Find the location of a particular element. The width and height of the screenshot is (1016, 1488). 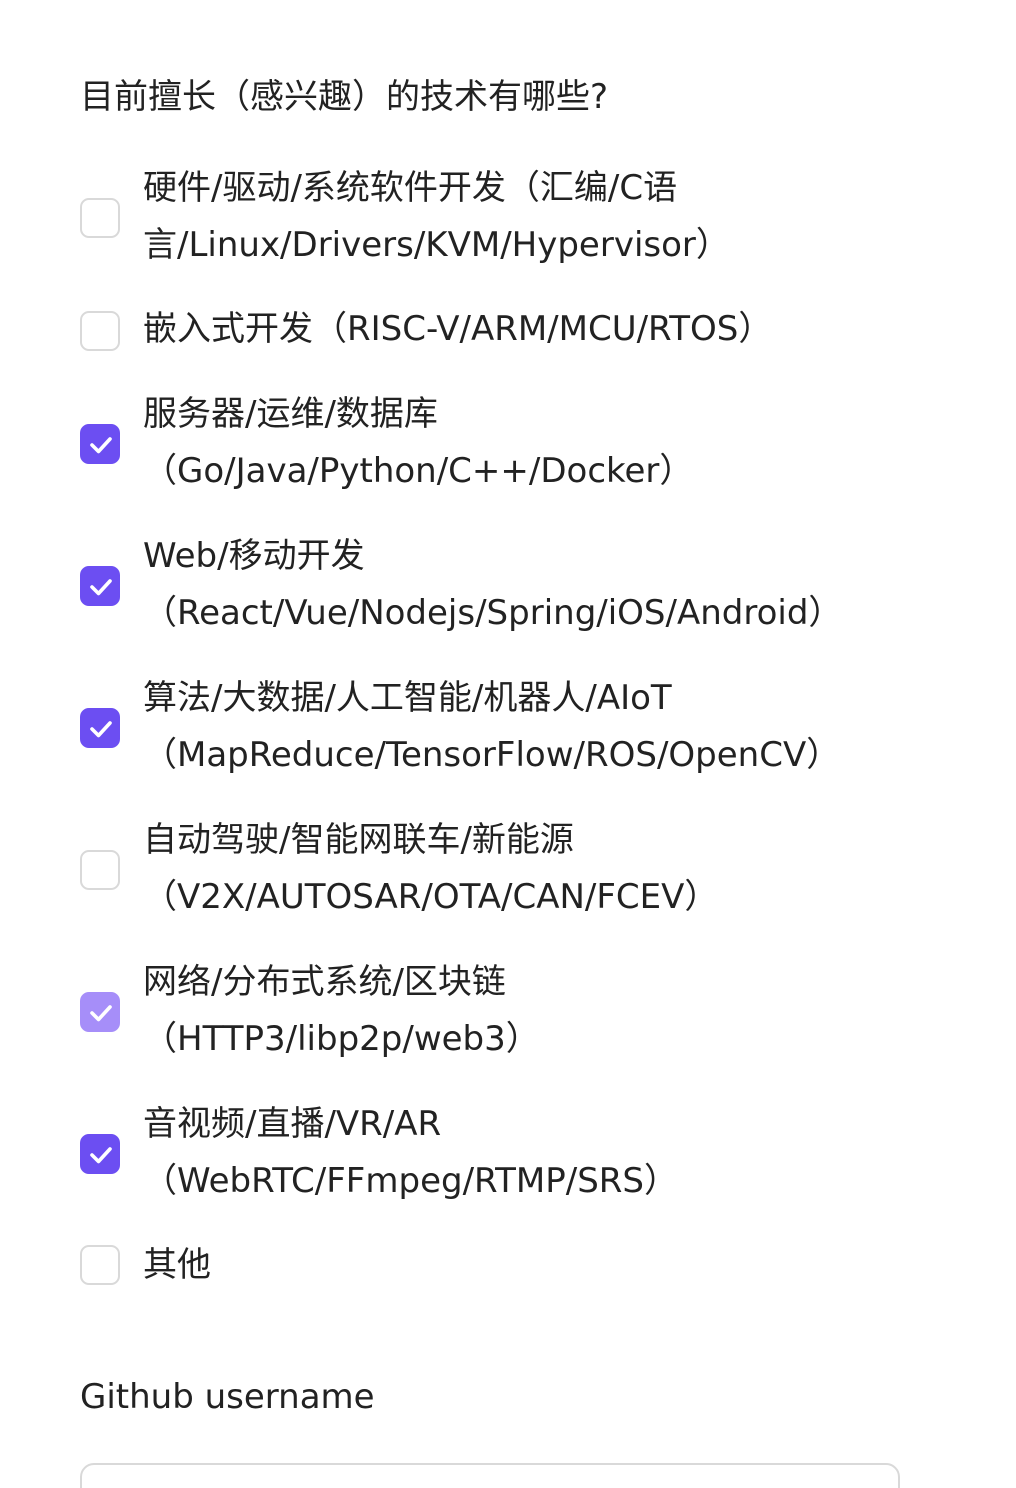

option-label-line1: Web/移动开发 is located at coordinates (254, 556).